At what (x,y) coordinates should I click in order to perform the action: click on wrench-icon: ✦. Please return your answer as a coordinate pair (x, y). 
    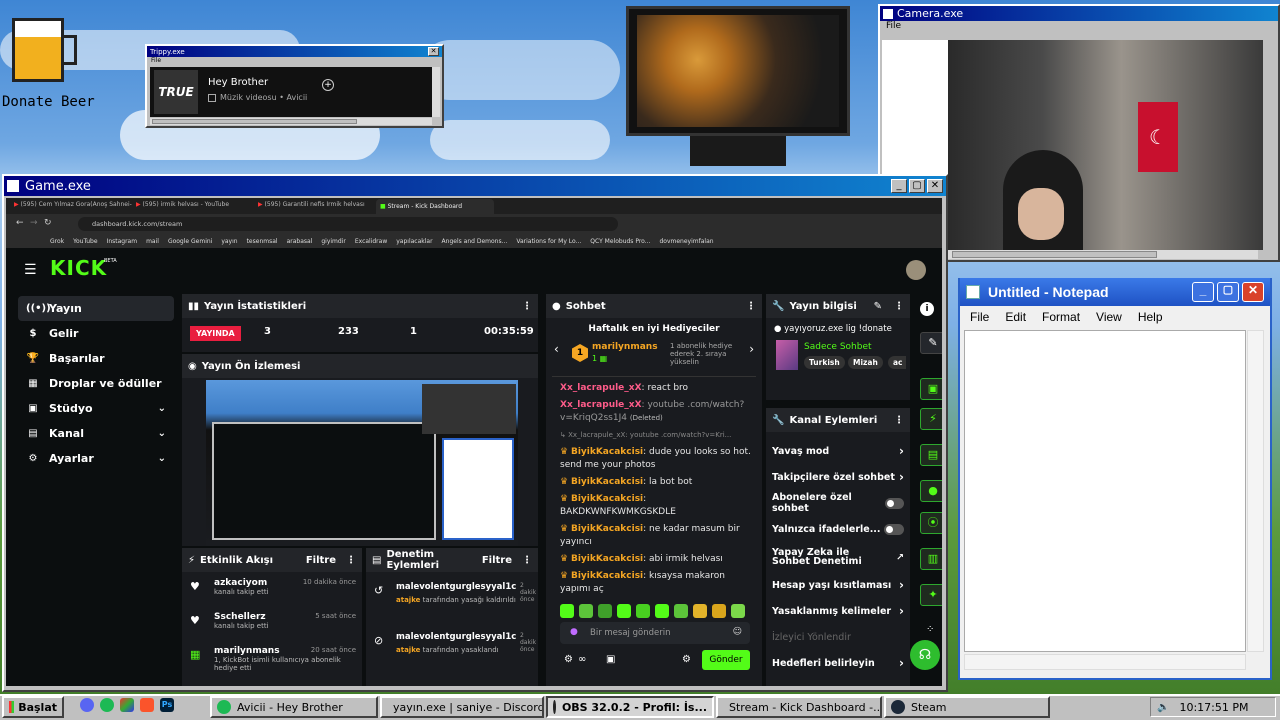
    Looking at the image, I should click on (931, 595).